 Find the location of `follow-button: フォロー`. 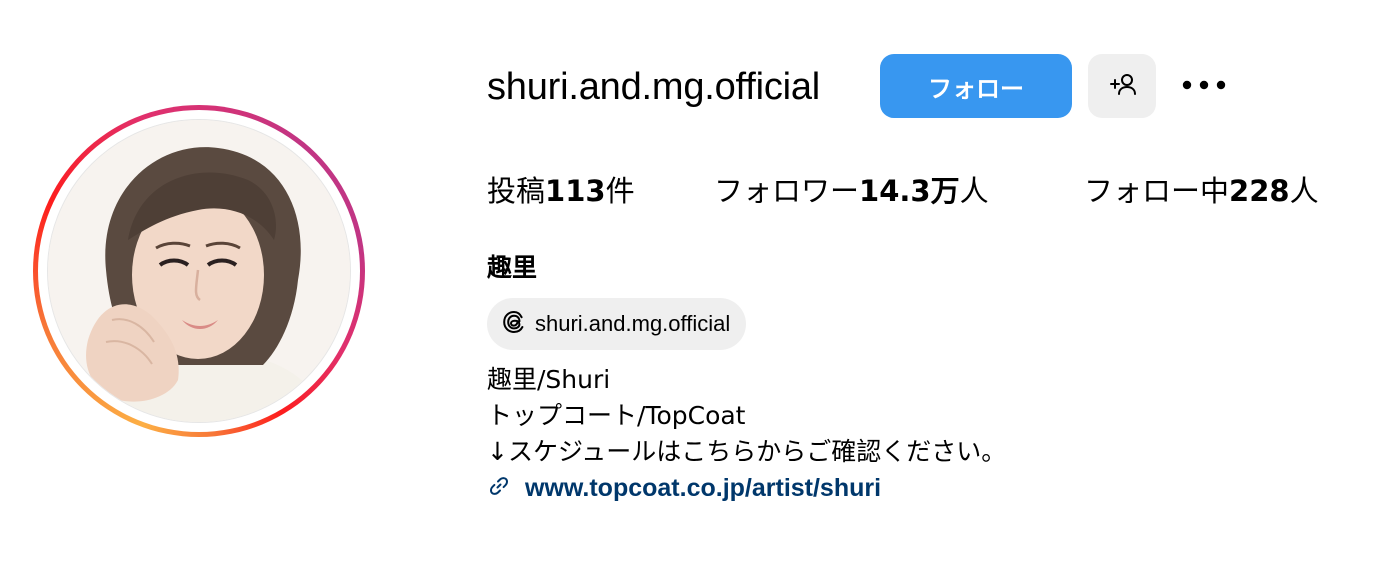

follow-button: フォロー is located at coordinates (976, 86).